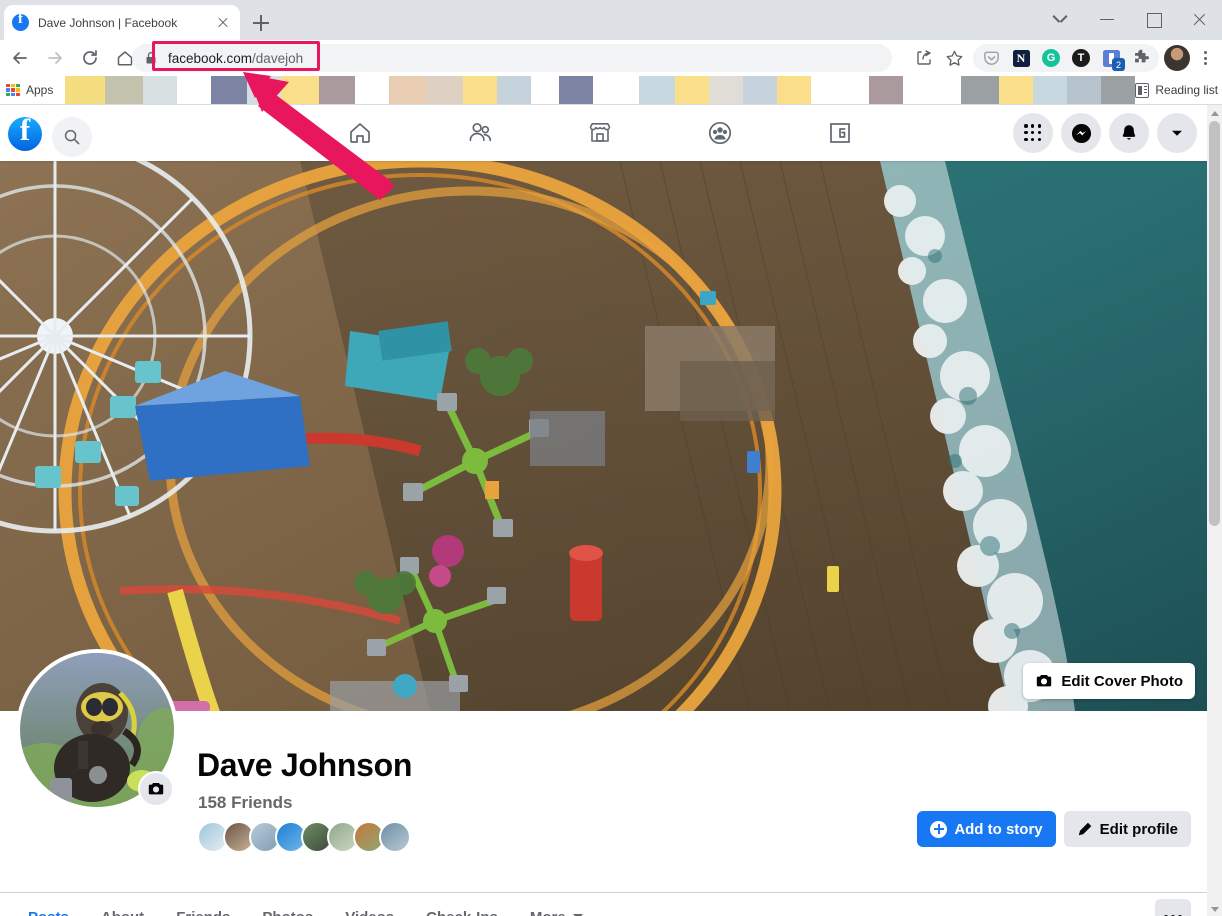 This screenshot has height=916, width=1222. I want to click on profile-photo-wrapper, so click(97, 730).